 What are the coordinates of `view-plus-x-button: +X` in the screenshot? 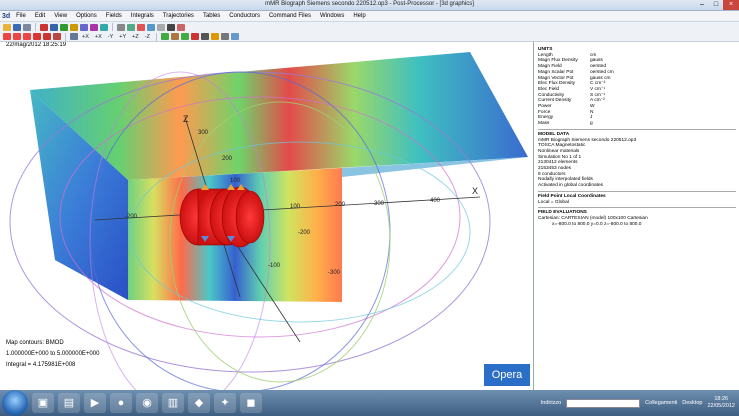 It's located at (85, 37).